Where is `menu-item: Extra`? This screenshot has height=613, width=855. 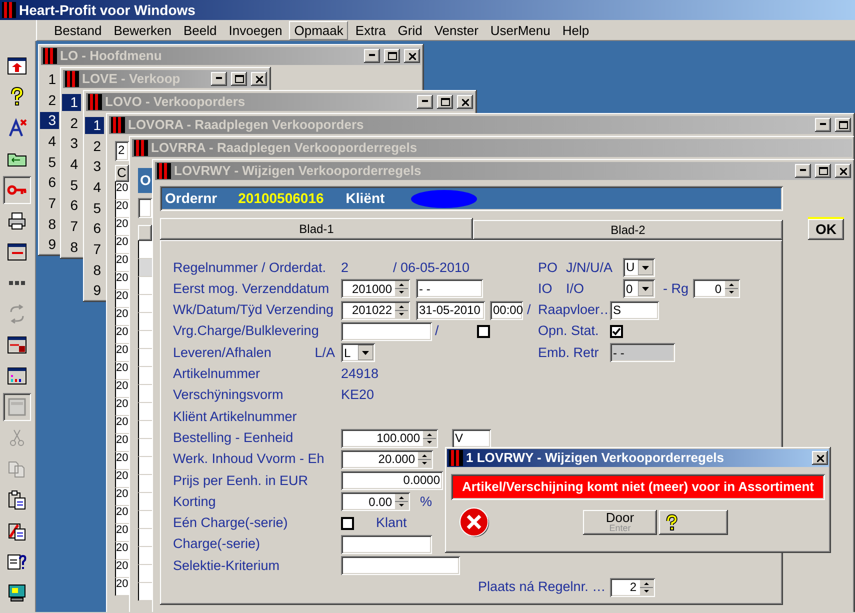
menu-item: Extra is located at coordinates (370, 30).